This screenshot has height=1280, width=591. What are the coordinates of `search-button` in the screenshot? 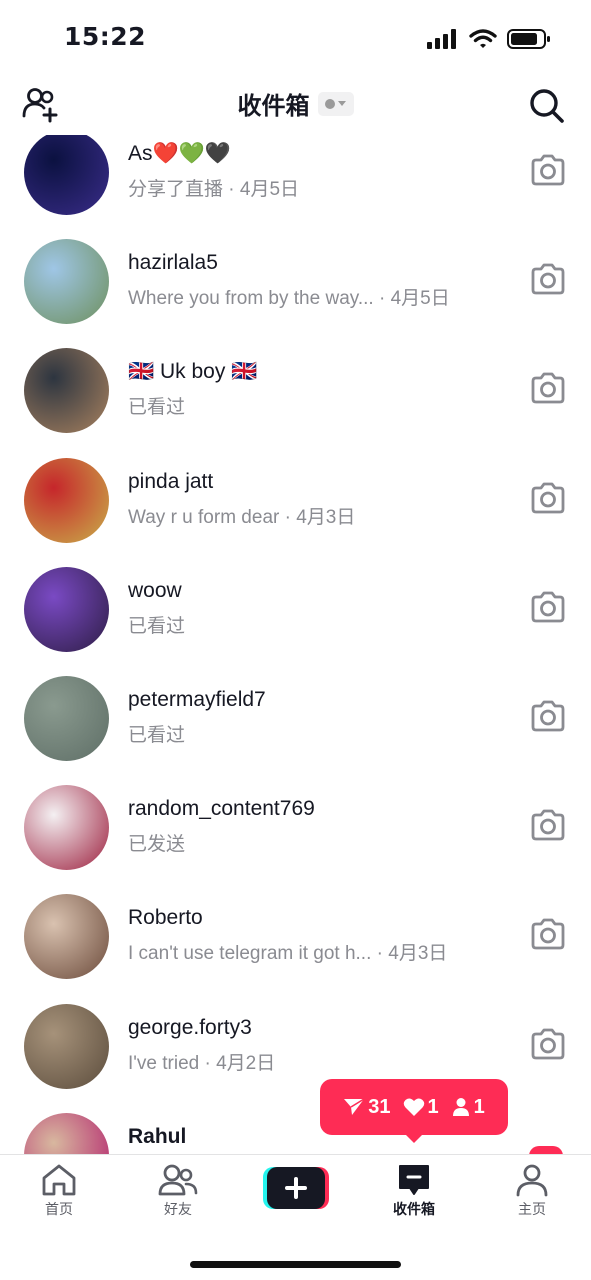 It's located at (547, 106).